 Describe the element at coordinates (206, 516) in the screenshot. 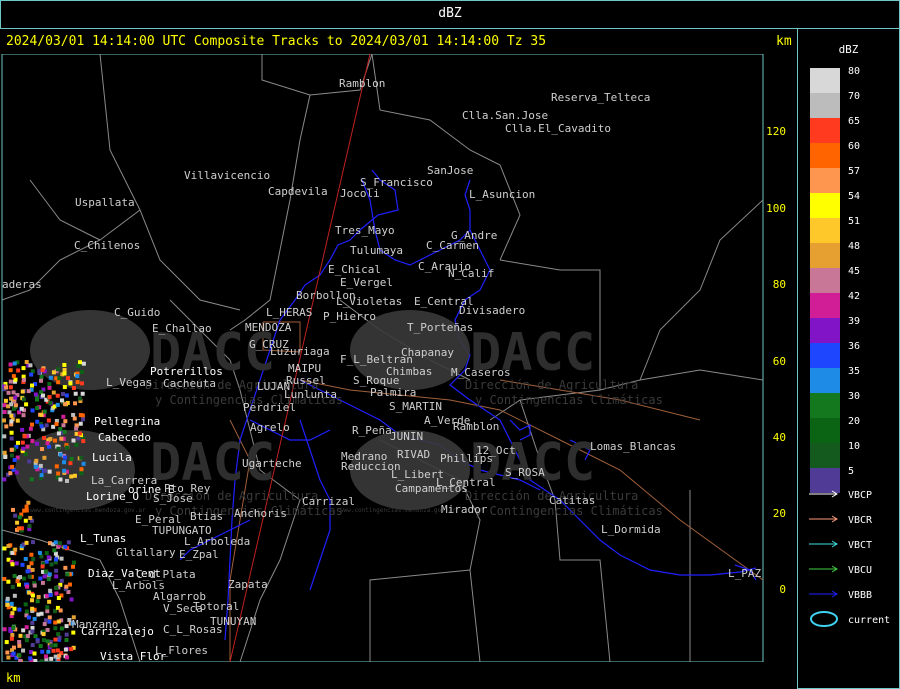

I see `place-label: Btias` at that location.